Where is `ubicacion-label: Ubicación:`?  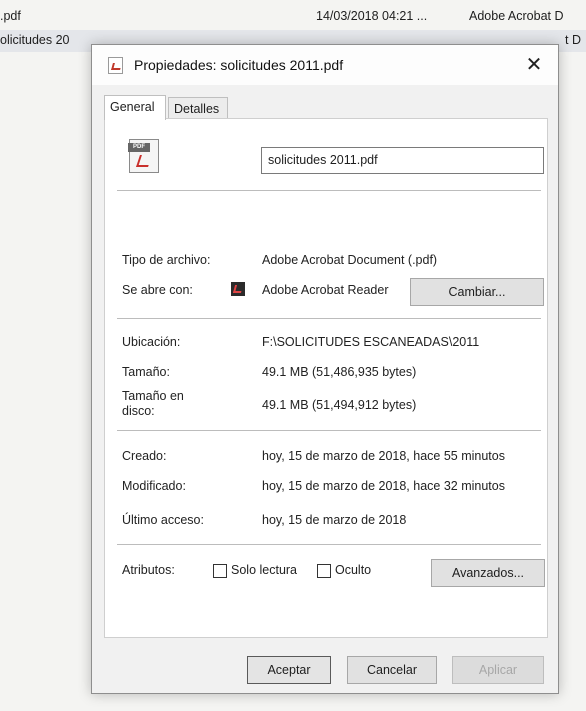 ubicacion-label: Ubicación: is located at coordinates (151, 342).